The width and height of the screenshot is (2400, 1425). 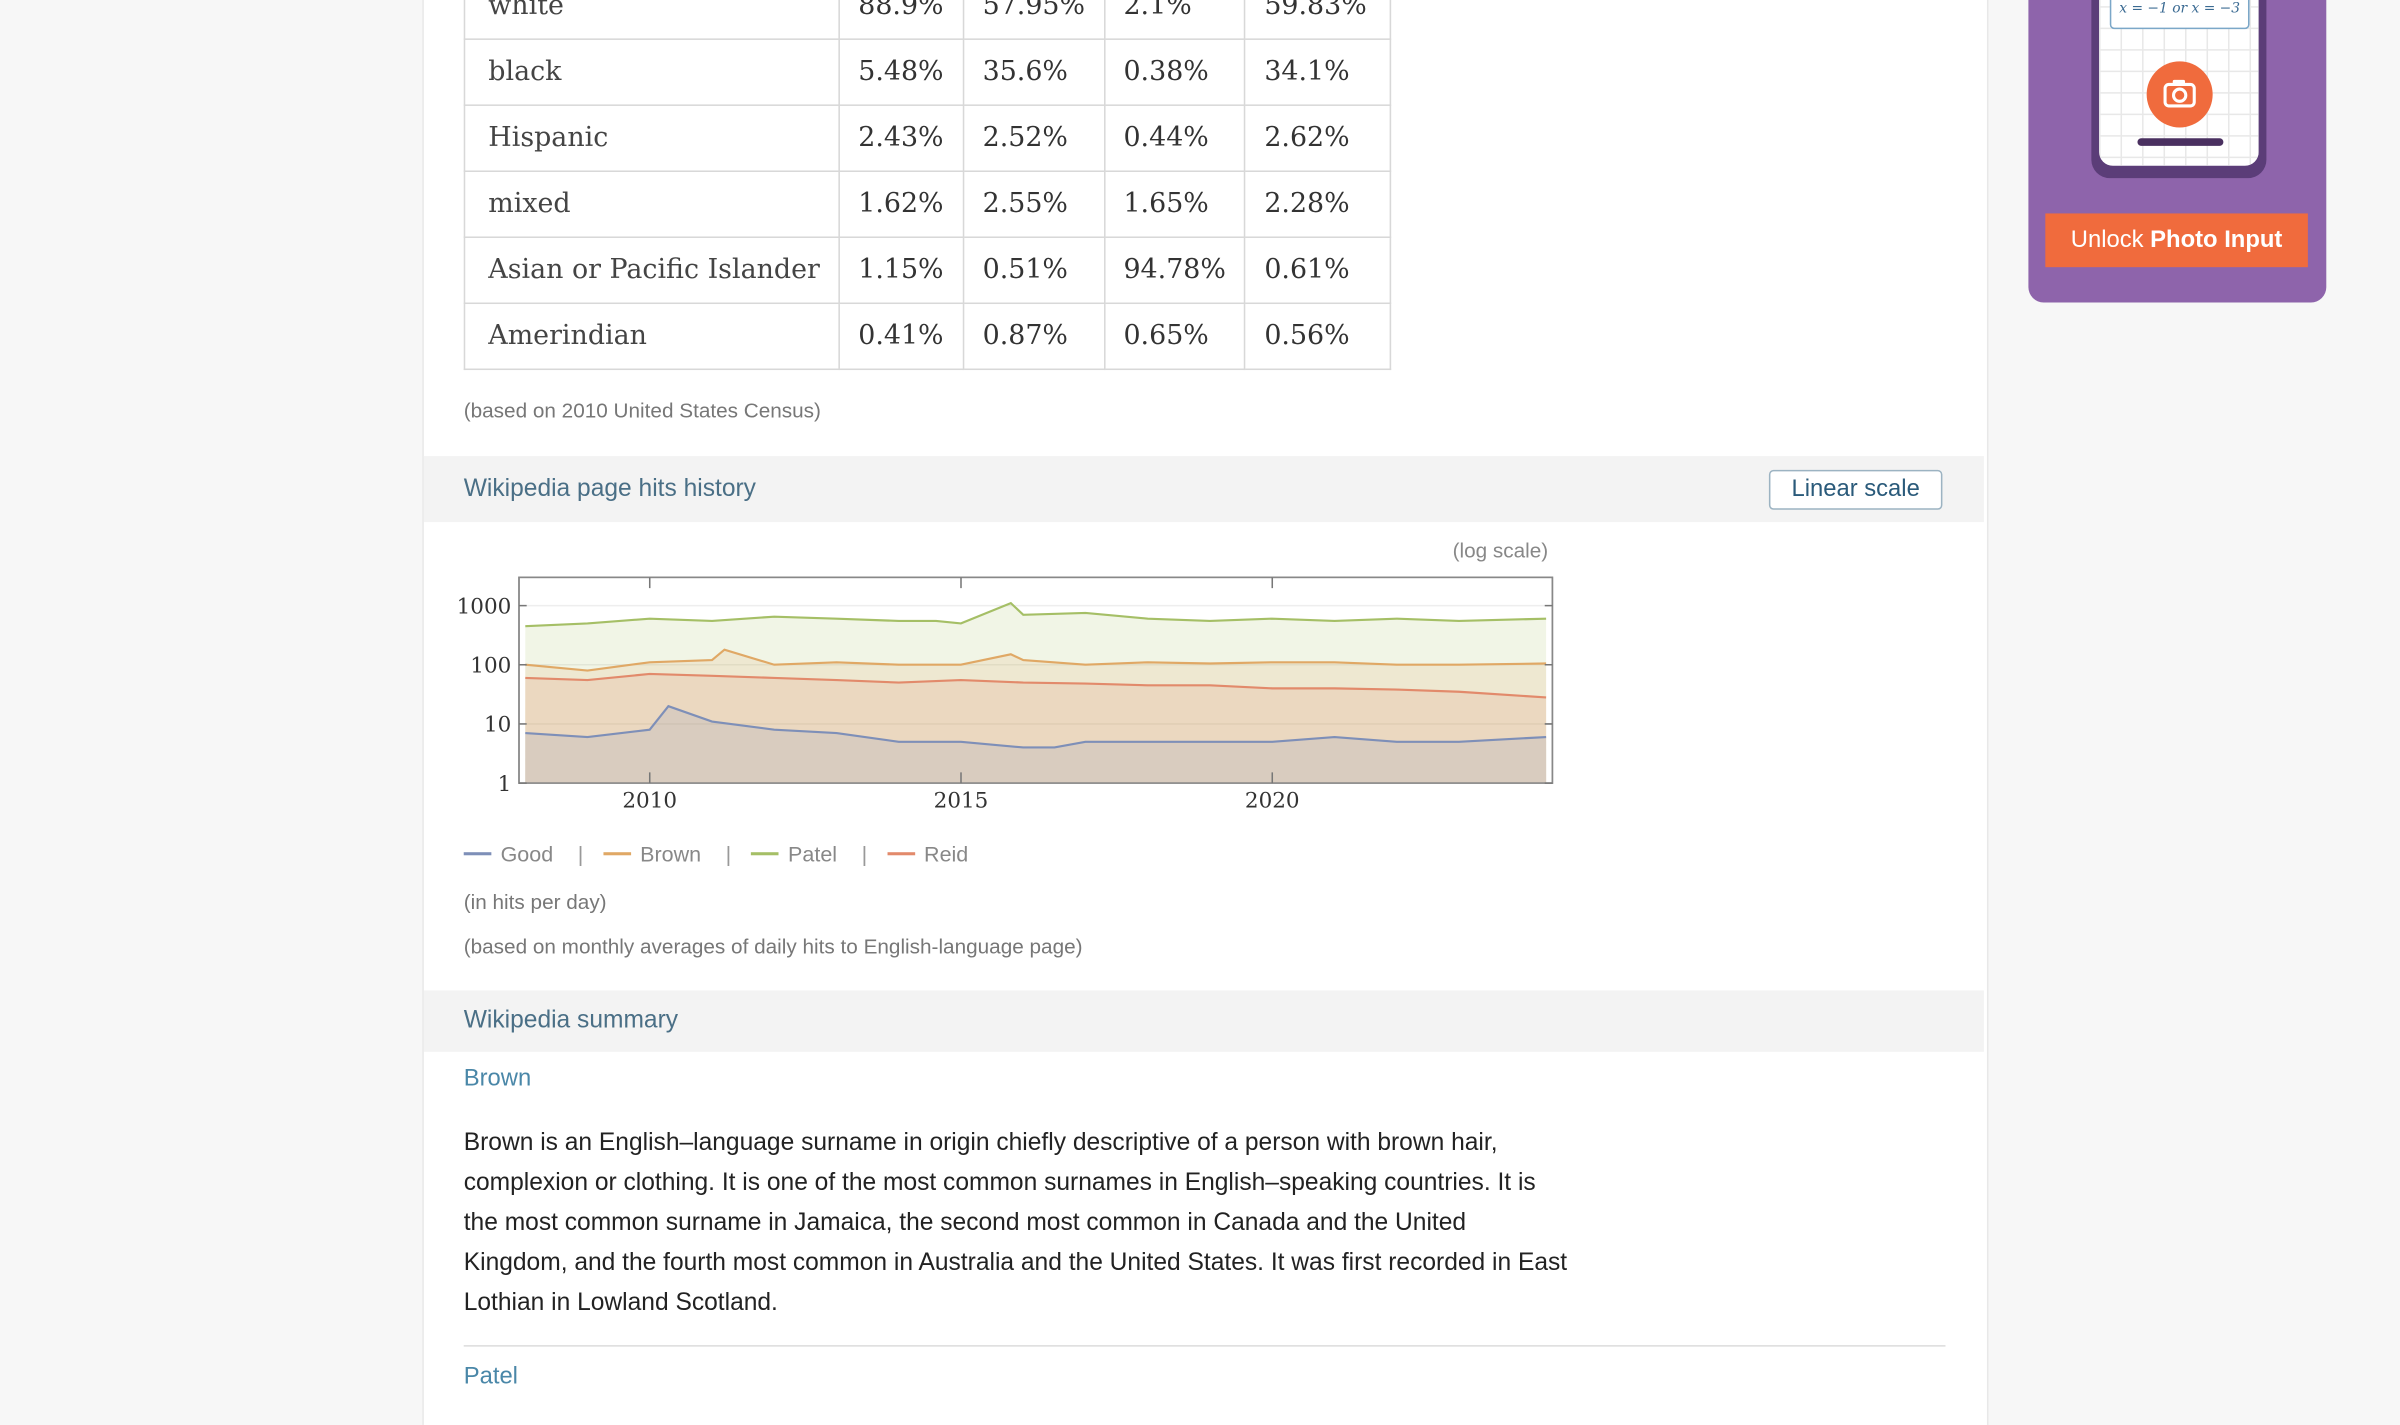 What do you see at coordinates (715, 854) in the screenshot?
I see `chart-legend: Good | Brown | Patel | Reid` at bounding box center [715, 854].